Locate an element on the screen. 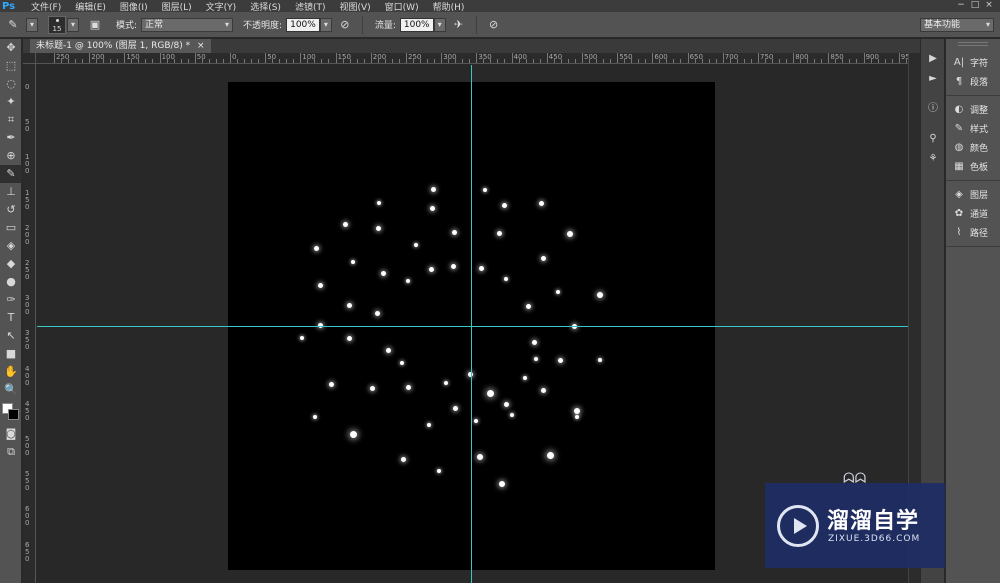 This screenshot has width=1000, height=583. ruler-v-label: 0 is located at coordinates (27, 87).